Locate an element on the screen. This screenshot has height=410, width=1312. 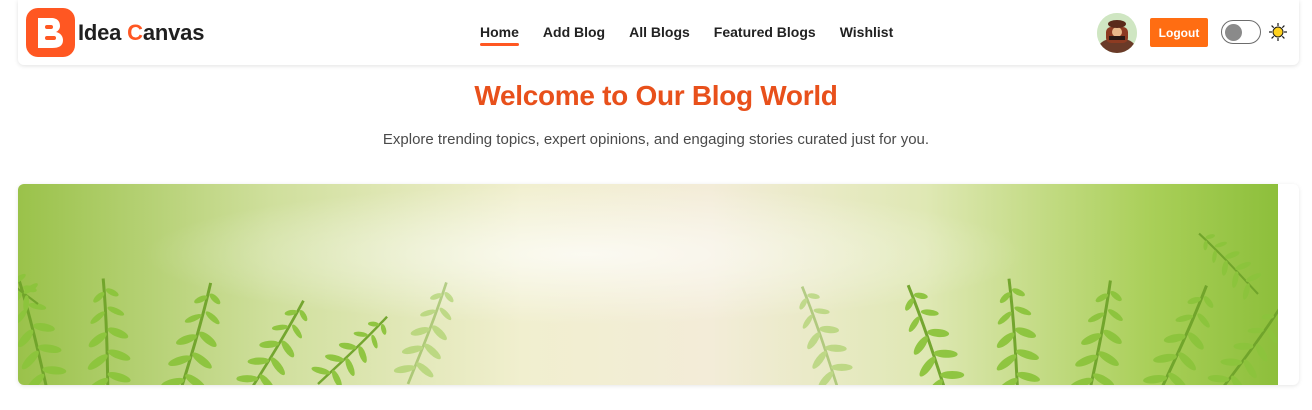
brand-name: Idea Canvas is located at coordinates (141, 33).